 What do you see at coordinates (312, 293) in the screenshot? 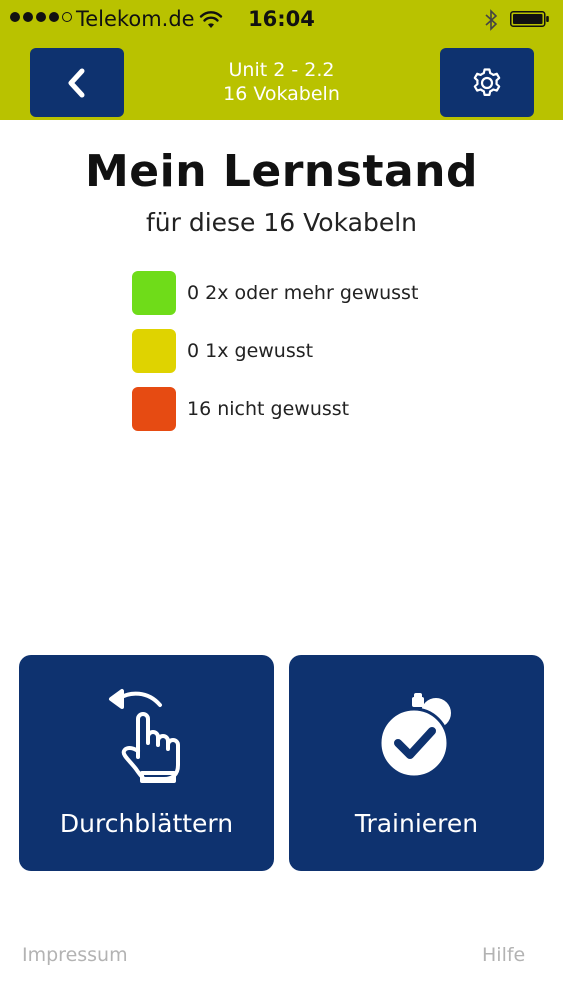
I see `legend-label: 2x oder mehr gewusst` at bounding box center [312, 293].